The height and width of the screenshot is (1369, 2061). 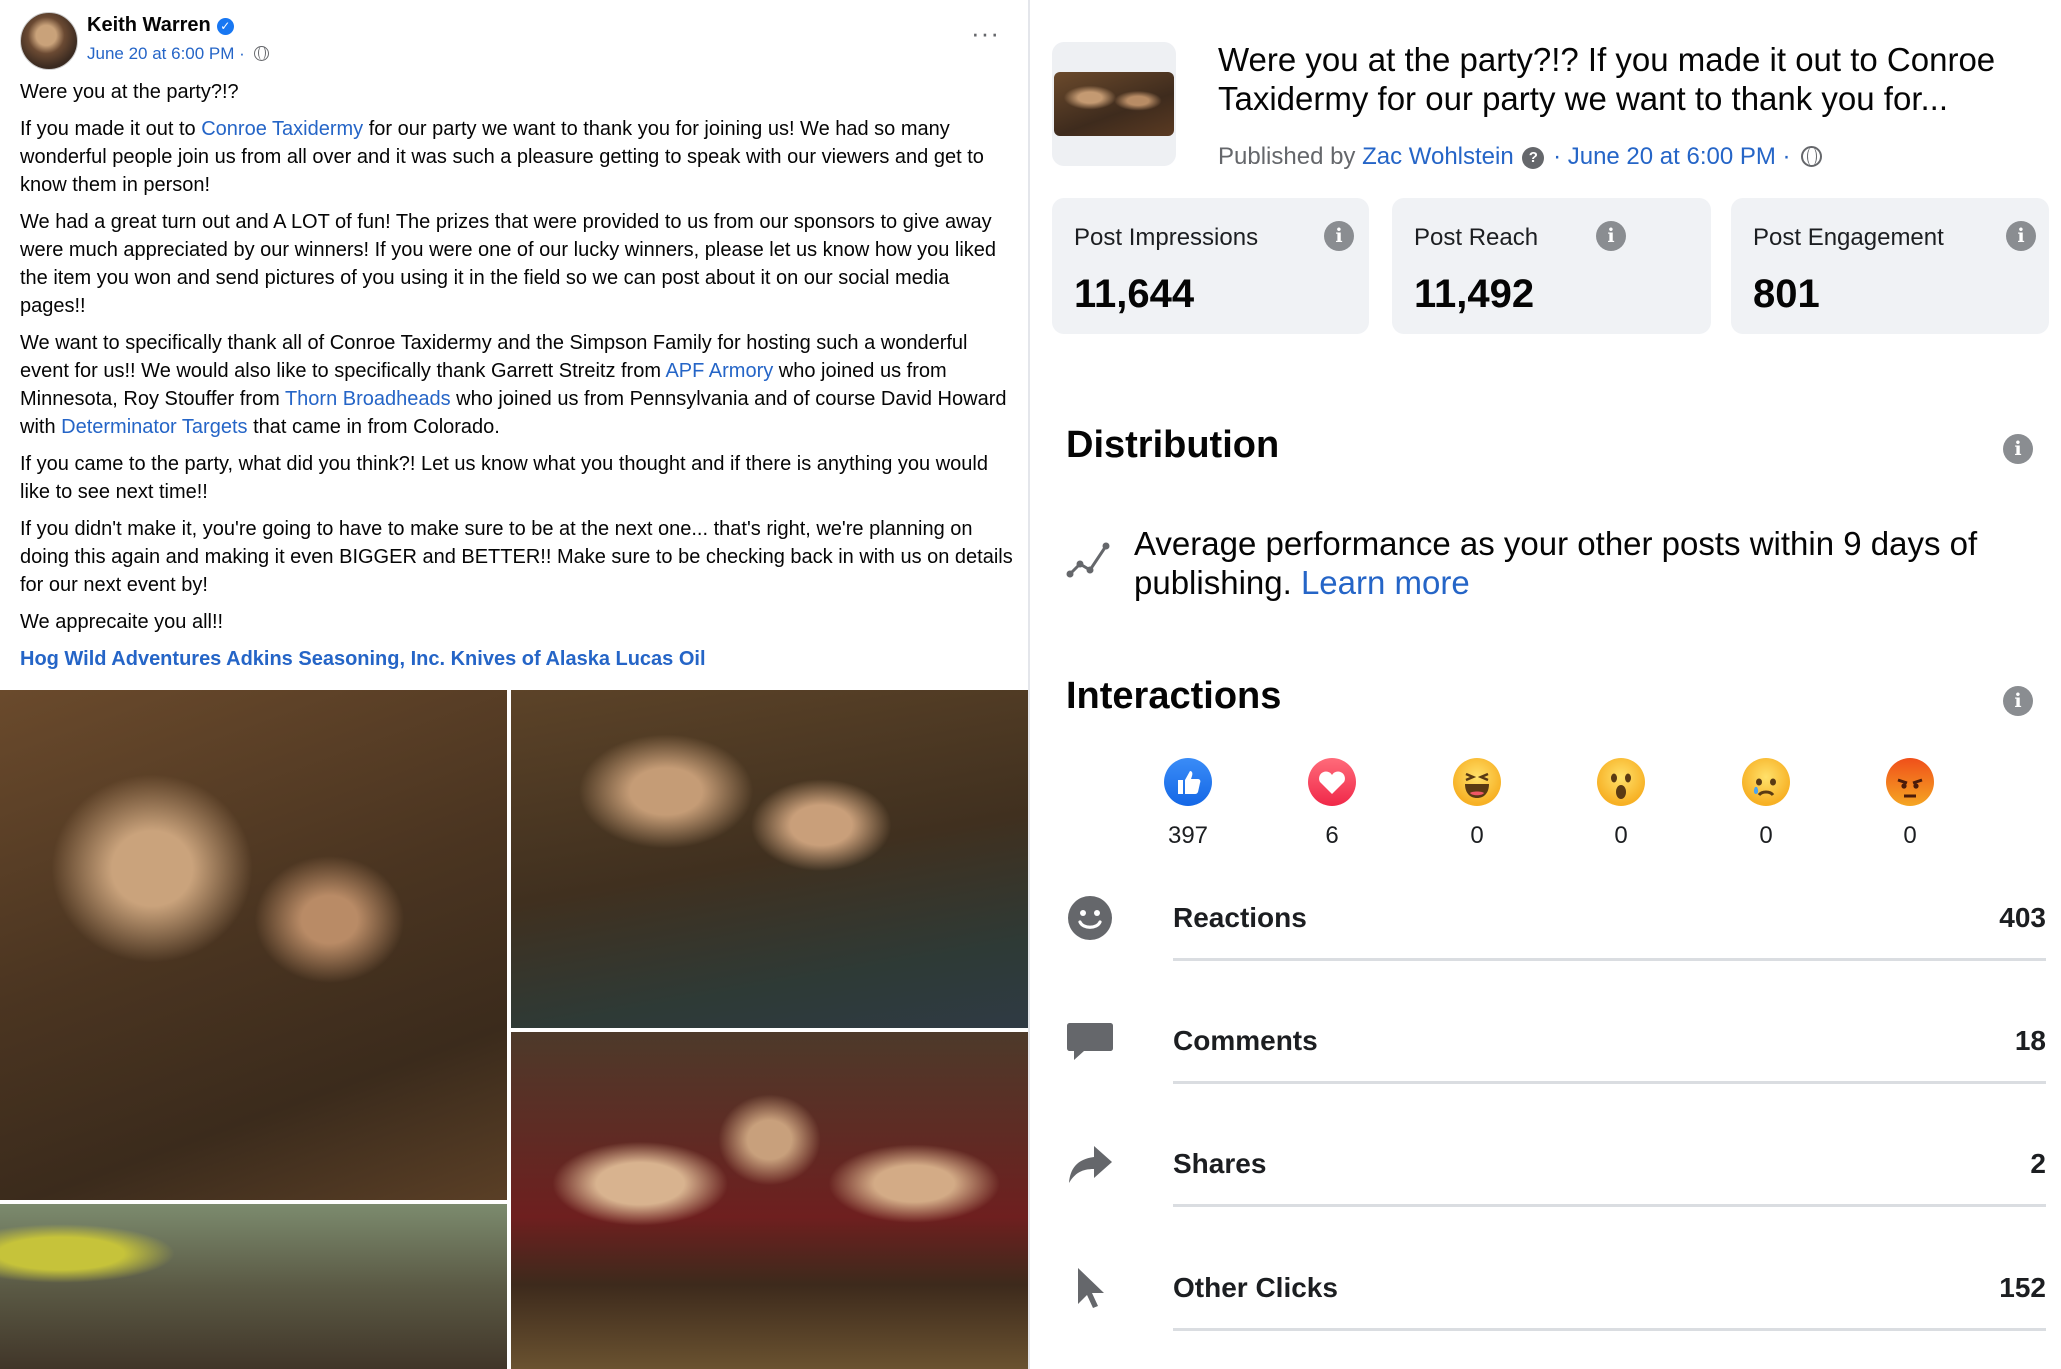 I want to click on reaction-angry: 0, so click(x=1910, y=804).